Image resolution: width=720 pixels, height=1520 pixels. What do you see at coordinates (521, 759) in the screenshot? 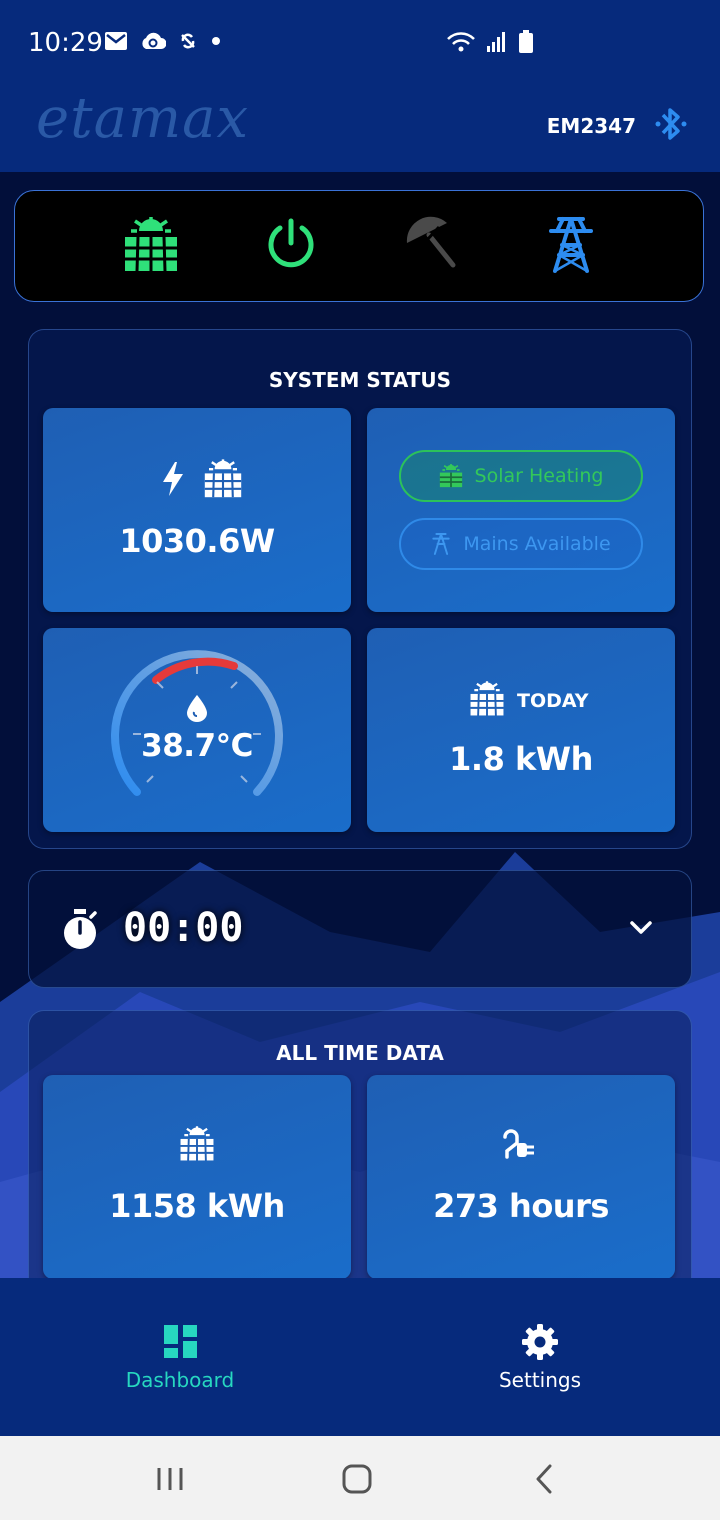
I see `today-energy-value: 1.8 kWh` at bounding box center [521, 759].